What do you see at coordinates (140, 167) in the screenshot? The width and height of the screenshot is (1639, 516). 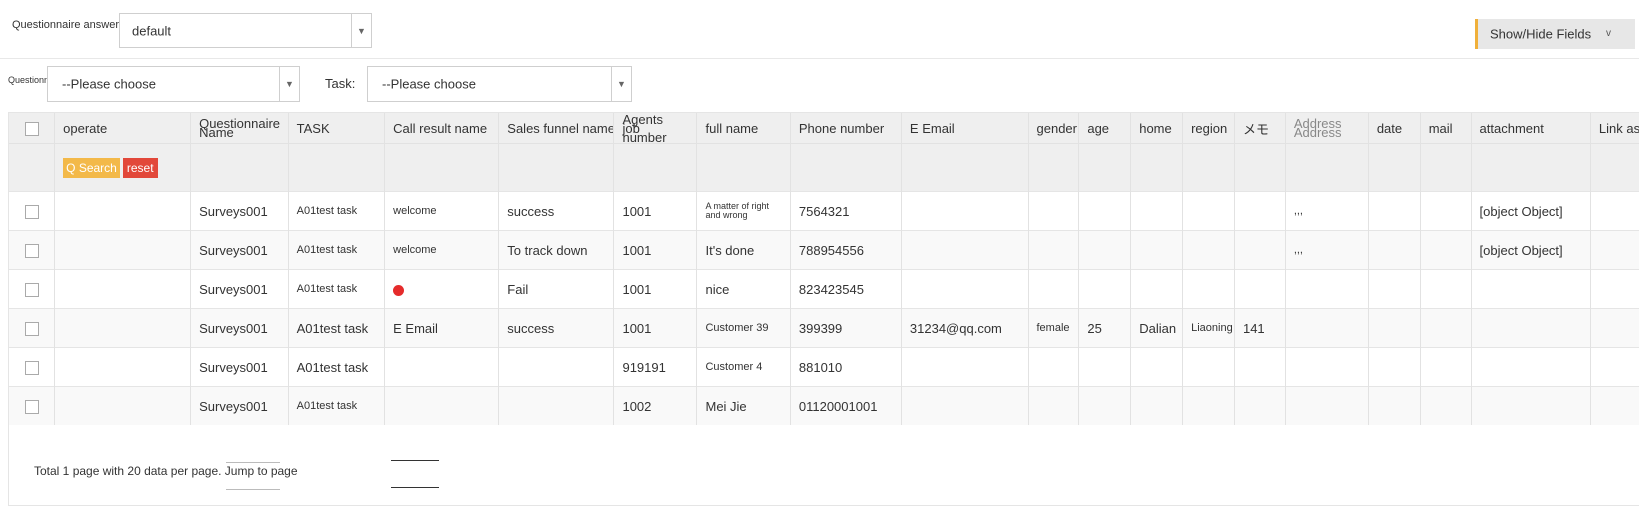 I see `reset-button: reset` at bounding box center [140, 167].